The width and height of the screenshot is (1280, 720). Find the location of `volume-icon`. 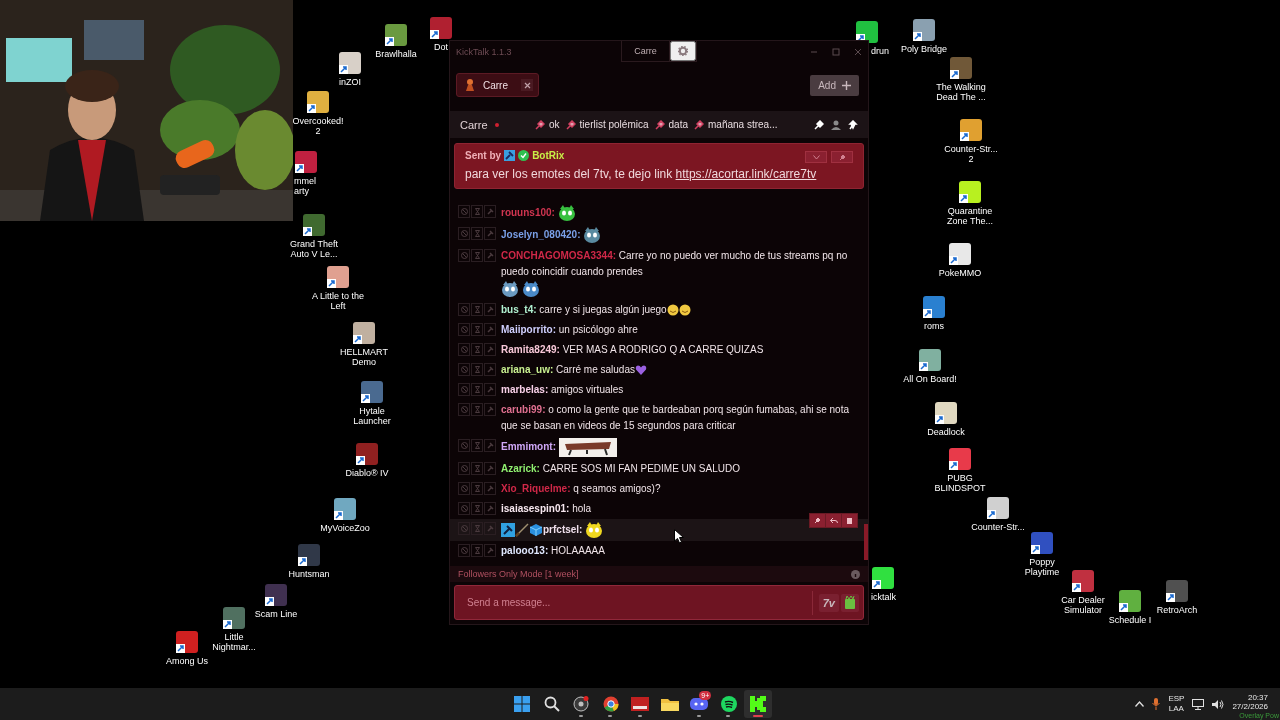

volume-icon is located at coordinates (1218, 704).